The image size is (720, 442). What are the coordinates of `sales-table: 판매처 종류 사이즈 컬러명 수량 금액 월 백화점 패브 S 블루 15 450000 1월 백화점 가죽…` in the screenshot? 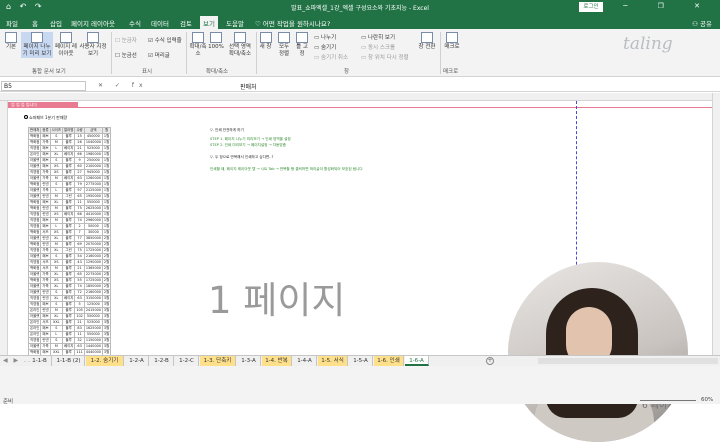 It's located at (69, 241).